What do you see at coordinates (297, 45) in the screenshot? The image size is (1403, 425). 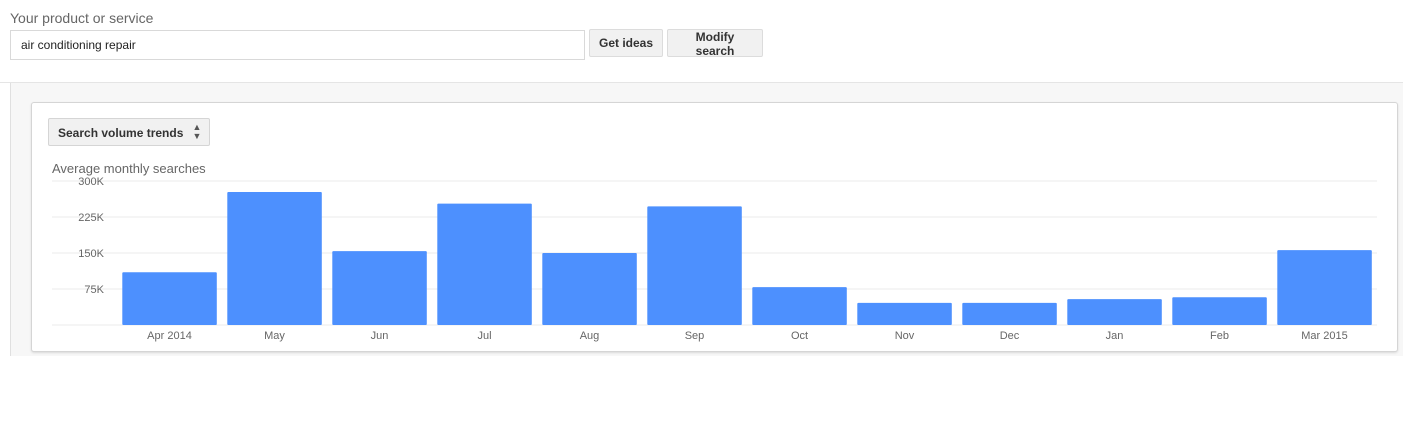 I see `product-search-input` at bounding box center [297, 45].